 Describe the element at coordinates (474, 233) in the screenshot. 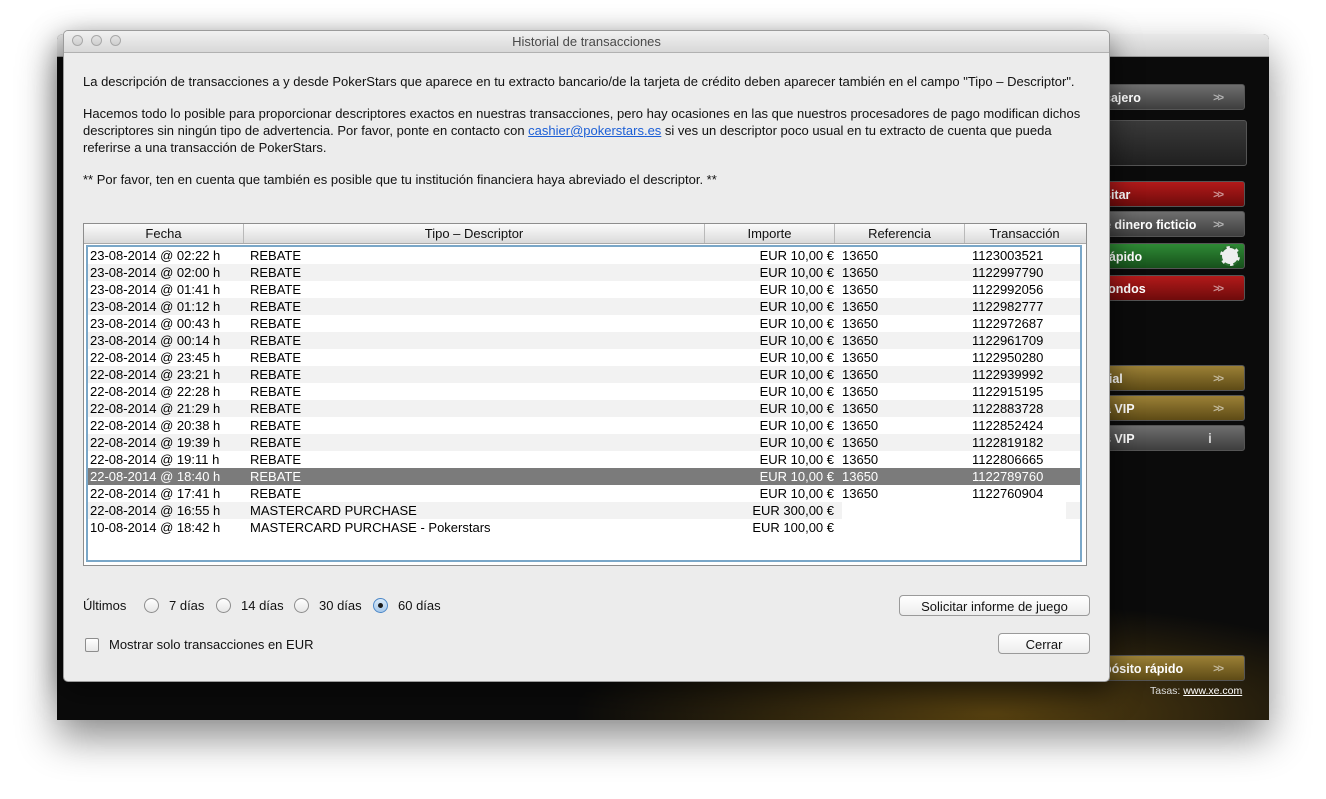

I see `column-header-descriptor: Tipo – Descriptor` at that location.